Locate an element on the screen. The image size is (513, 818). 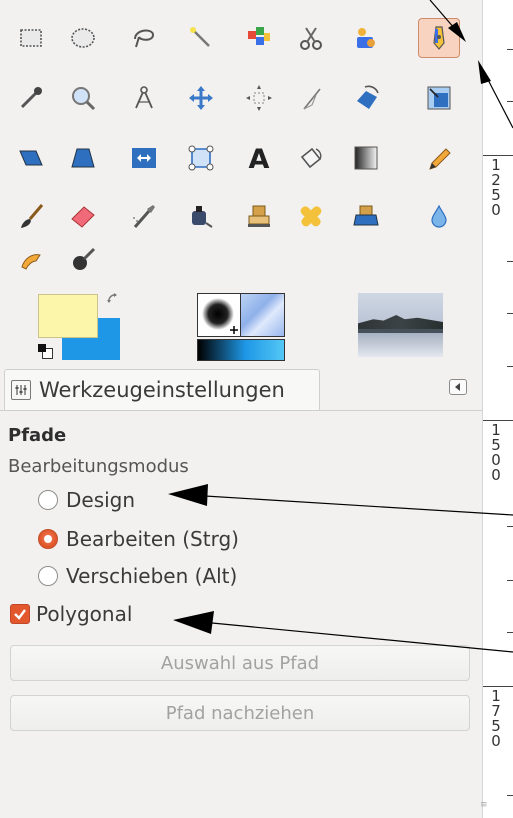
ink-icon is located at coordinates (201, 216).